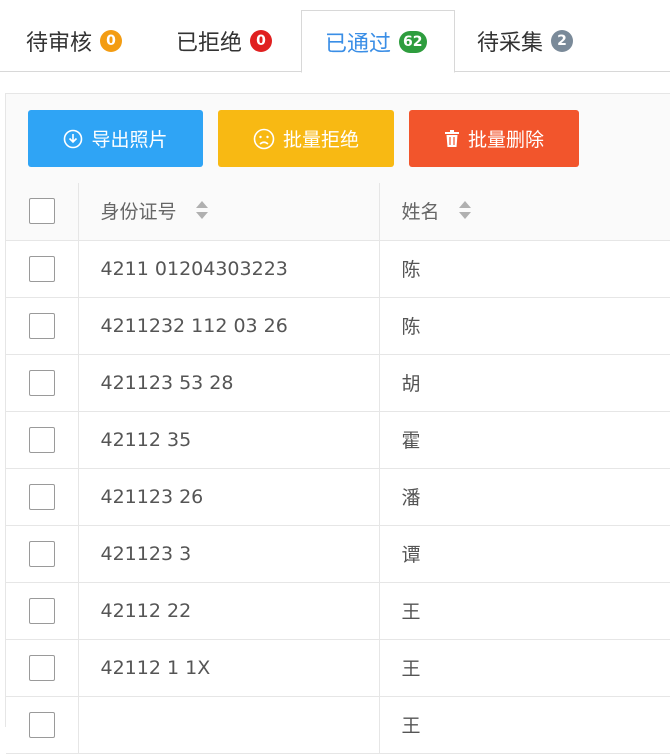 The image size is (670, 754). What do you see at coordinates (338, 383) in the screenshot?
I see `table-row: 421123 53 28 胡` at bounding box center [338, 383].